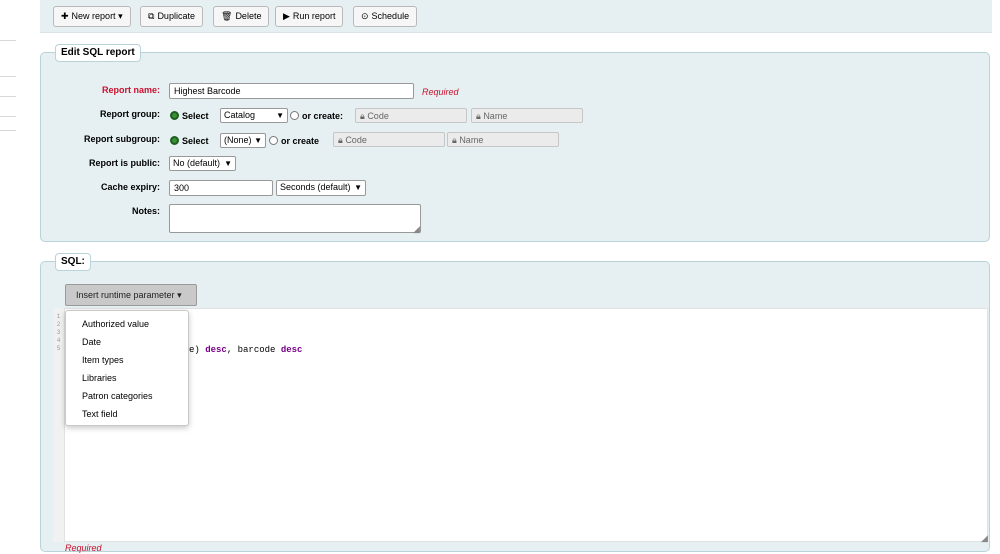 Image resolution: width=1000 pixels, height=554 pixels. Describe the element at coordinates (300, 141) in the screenshot. I see `subgroup-or-create-text: or create` at that location.